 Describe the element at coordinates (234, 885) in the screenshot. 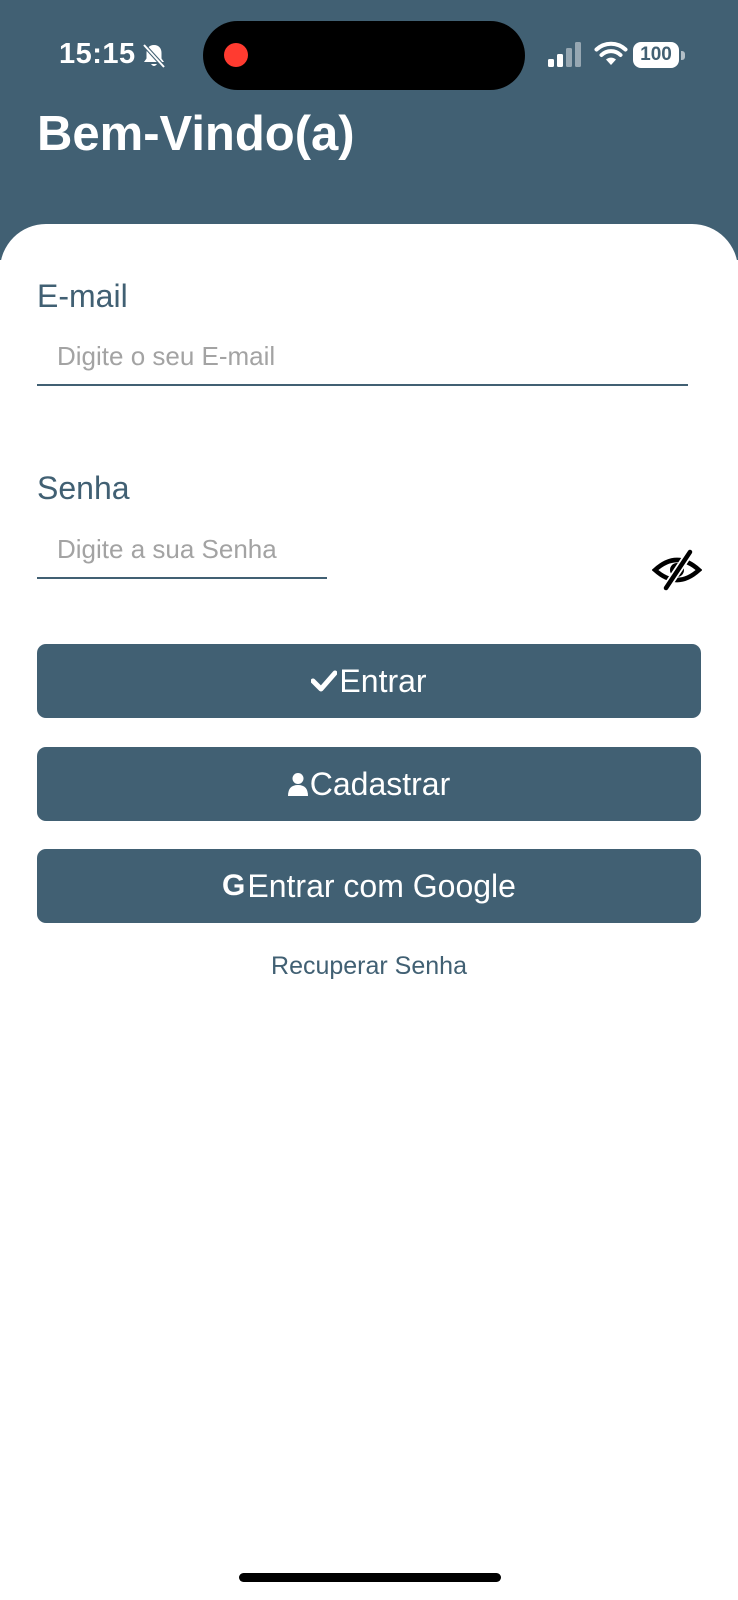

I see `google-icon: G` at that location.